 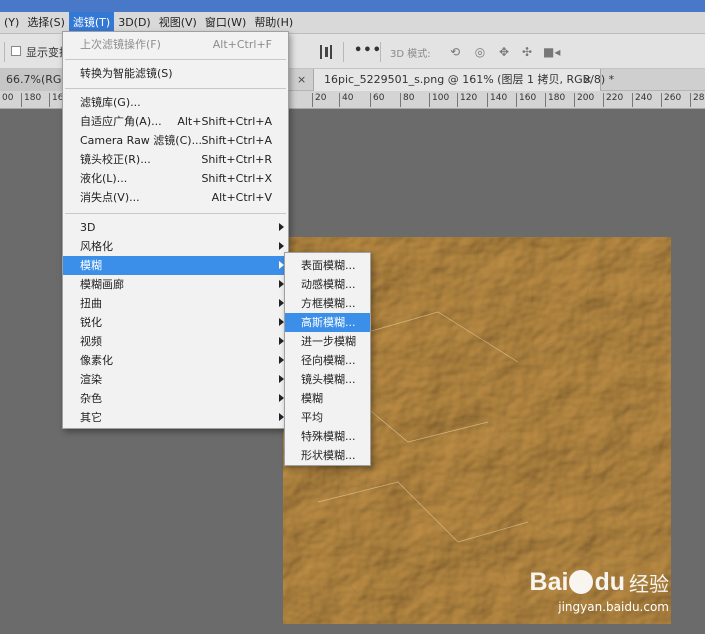 What do you see at coordinates (609, 581) in the screenshot?
I see `watermark-logo-text: du` at bounding box center [609, 581].